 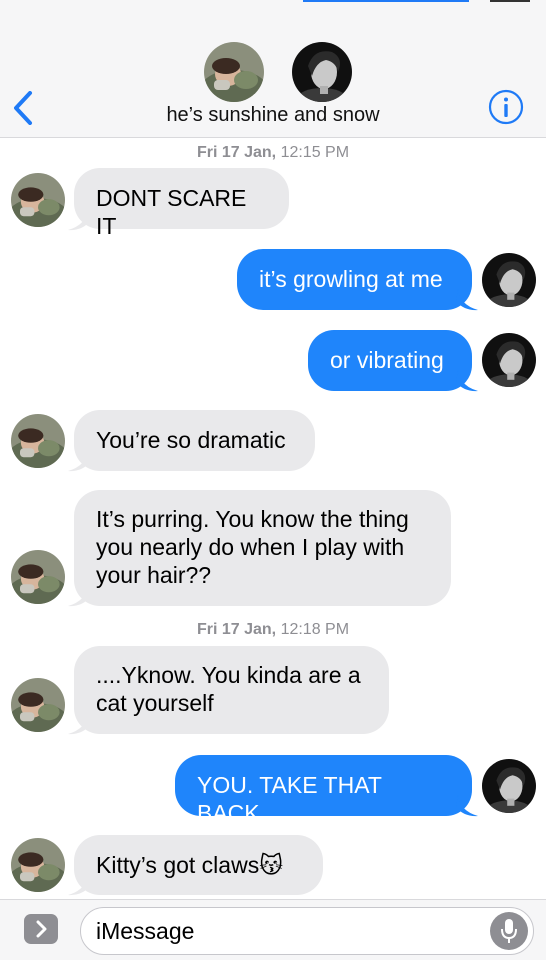 What do you see at coordinates (510, 1) in the screenshot?
I see `status-bar-fragment-right` at bounding box center [510, 1].